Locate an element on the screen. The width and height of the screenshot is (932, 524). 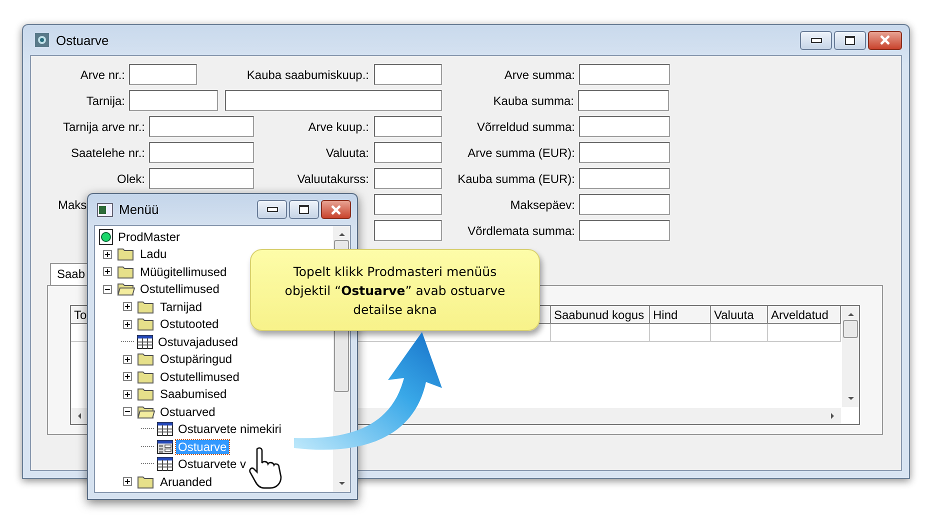
tree-item: ProdMaster is located at coordinates (149, 237).